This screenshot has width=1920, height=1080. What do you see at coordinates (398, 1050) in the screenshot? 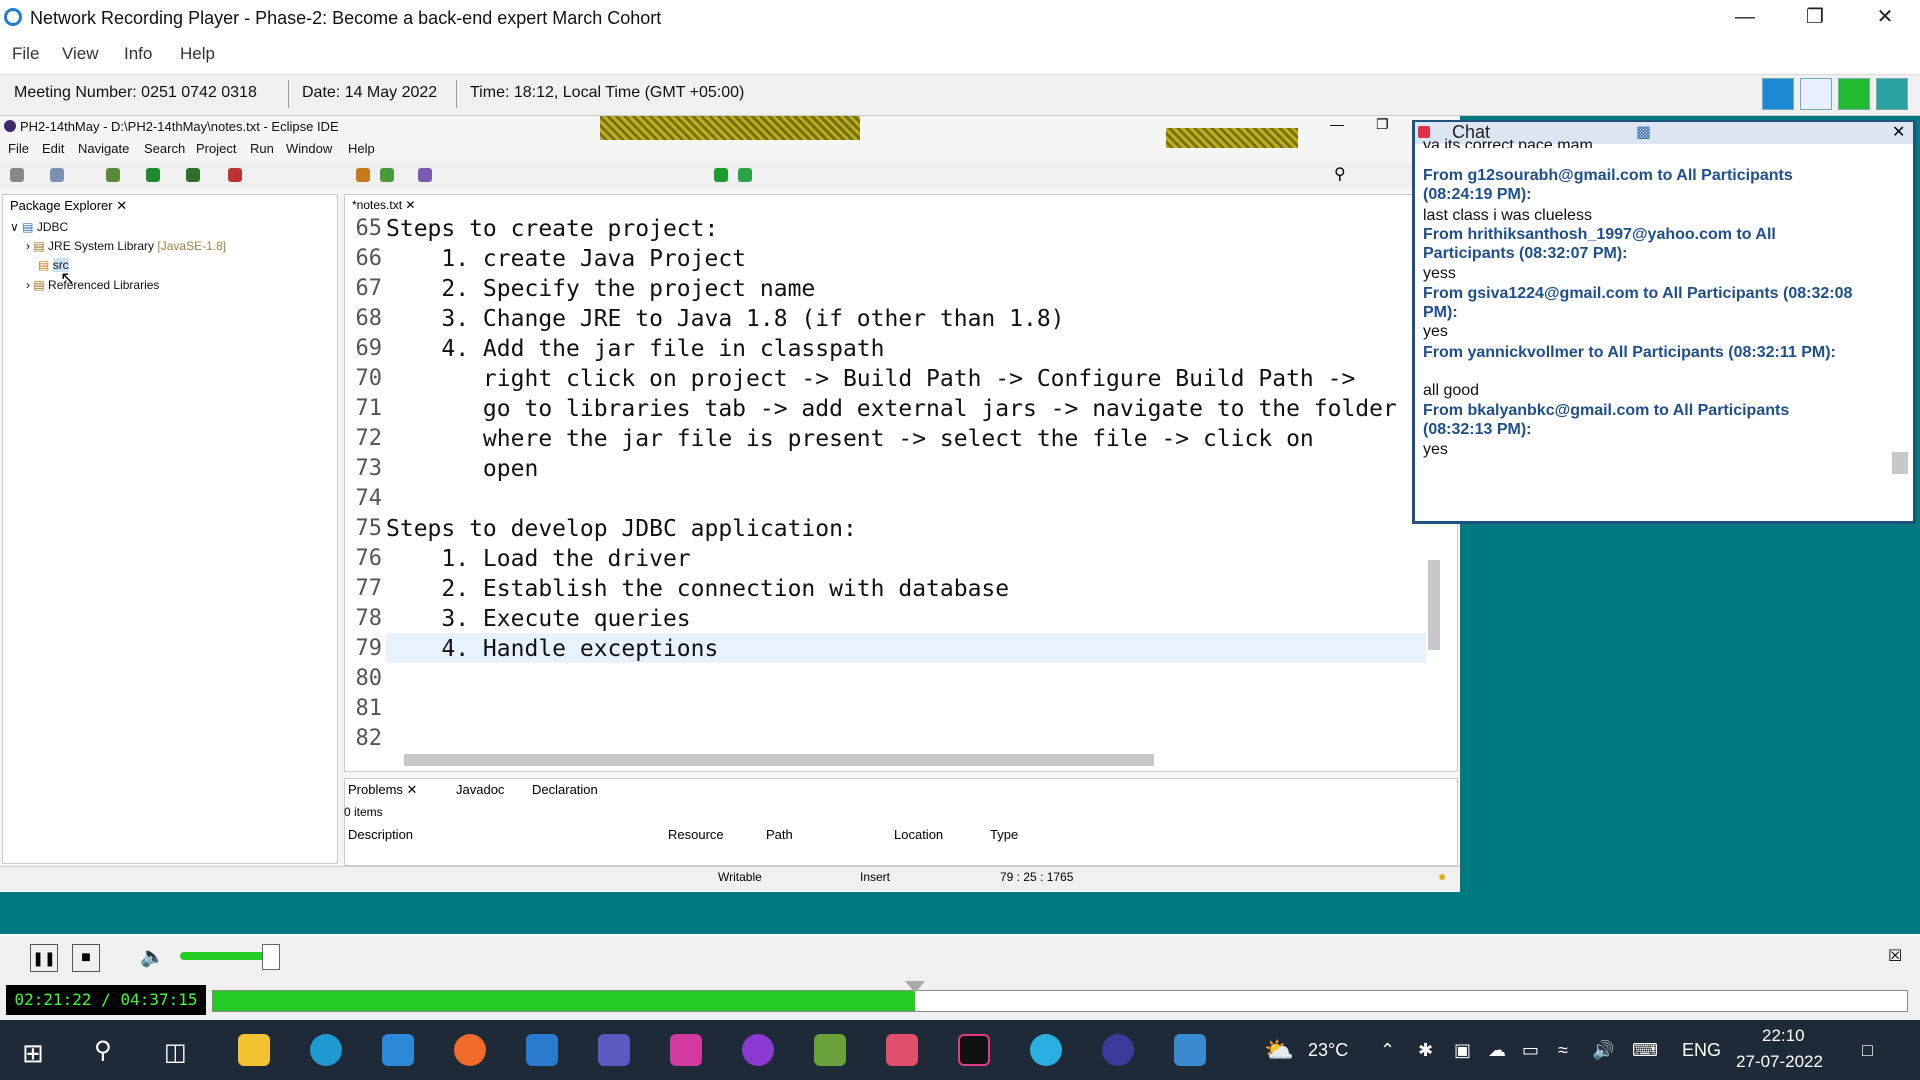
I see `mail-icon` at bounding box center [398, 1050].